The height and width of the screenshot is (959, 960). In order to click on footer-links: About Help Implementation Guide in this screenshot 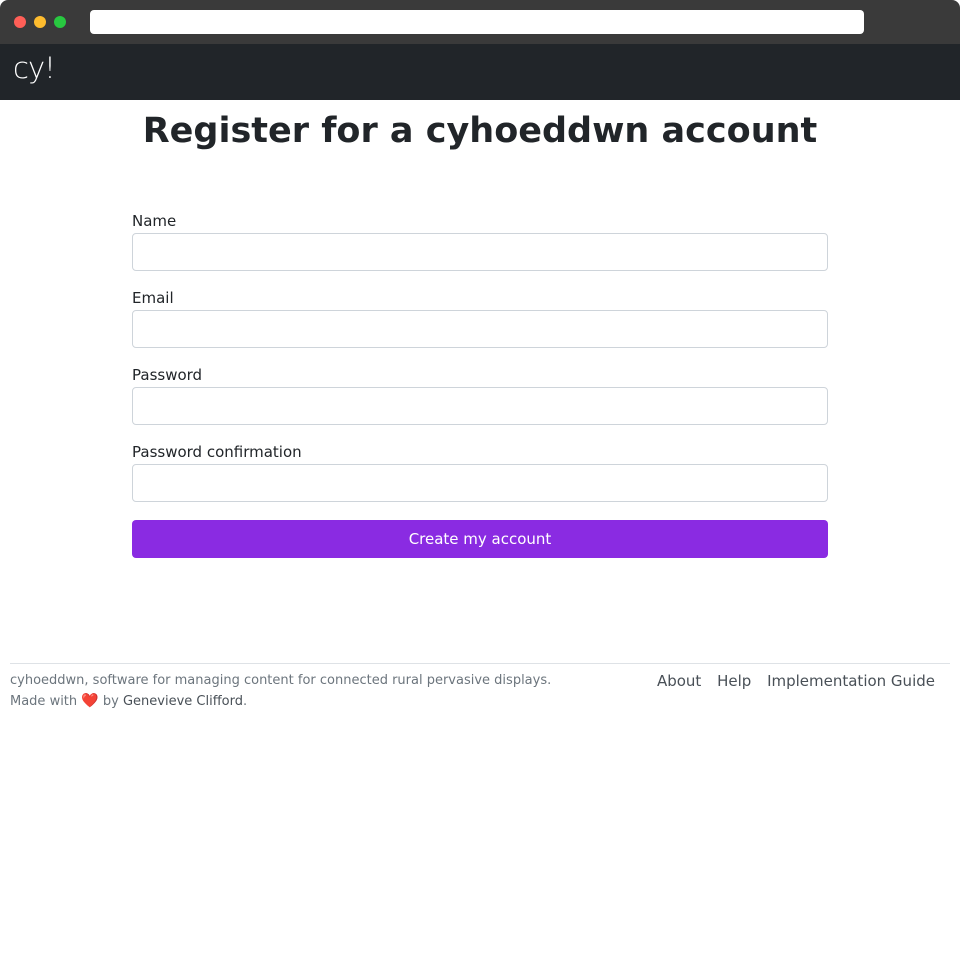, I will do `click(790, 681)`.